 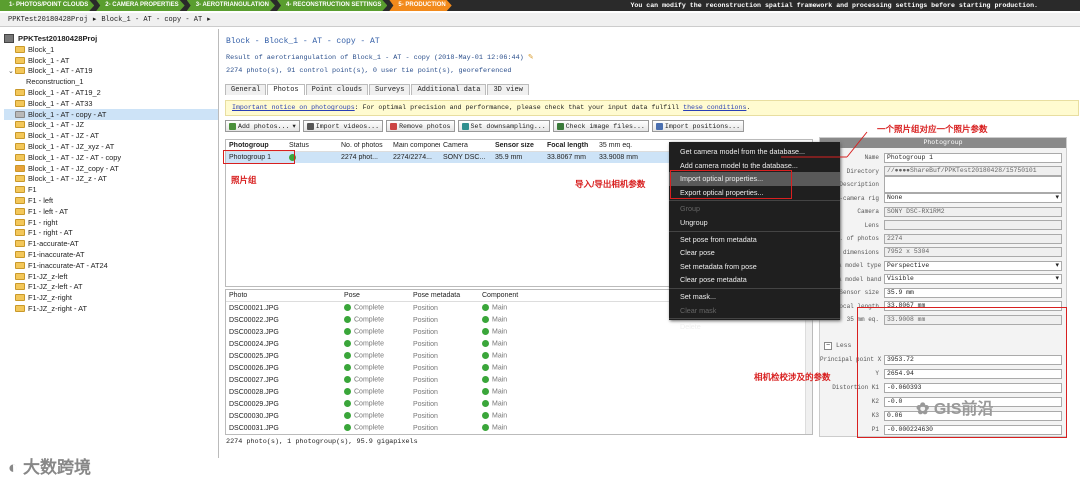 I want to click on add-photos-button: Add photos... ▾, so click(x=262, y=126).